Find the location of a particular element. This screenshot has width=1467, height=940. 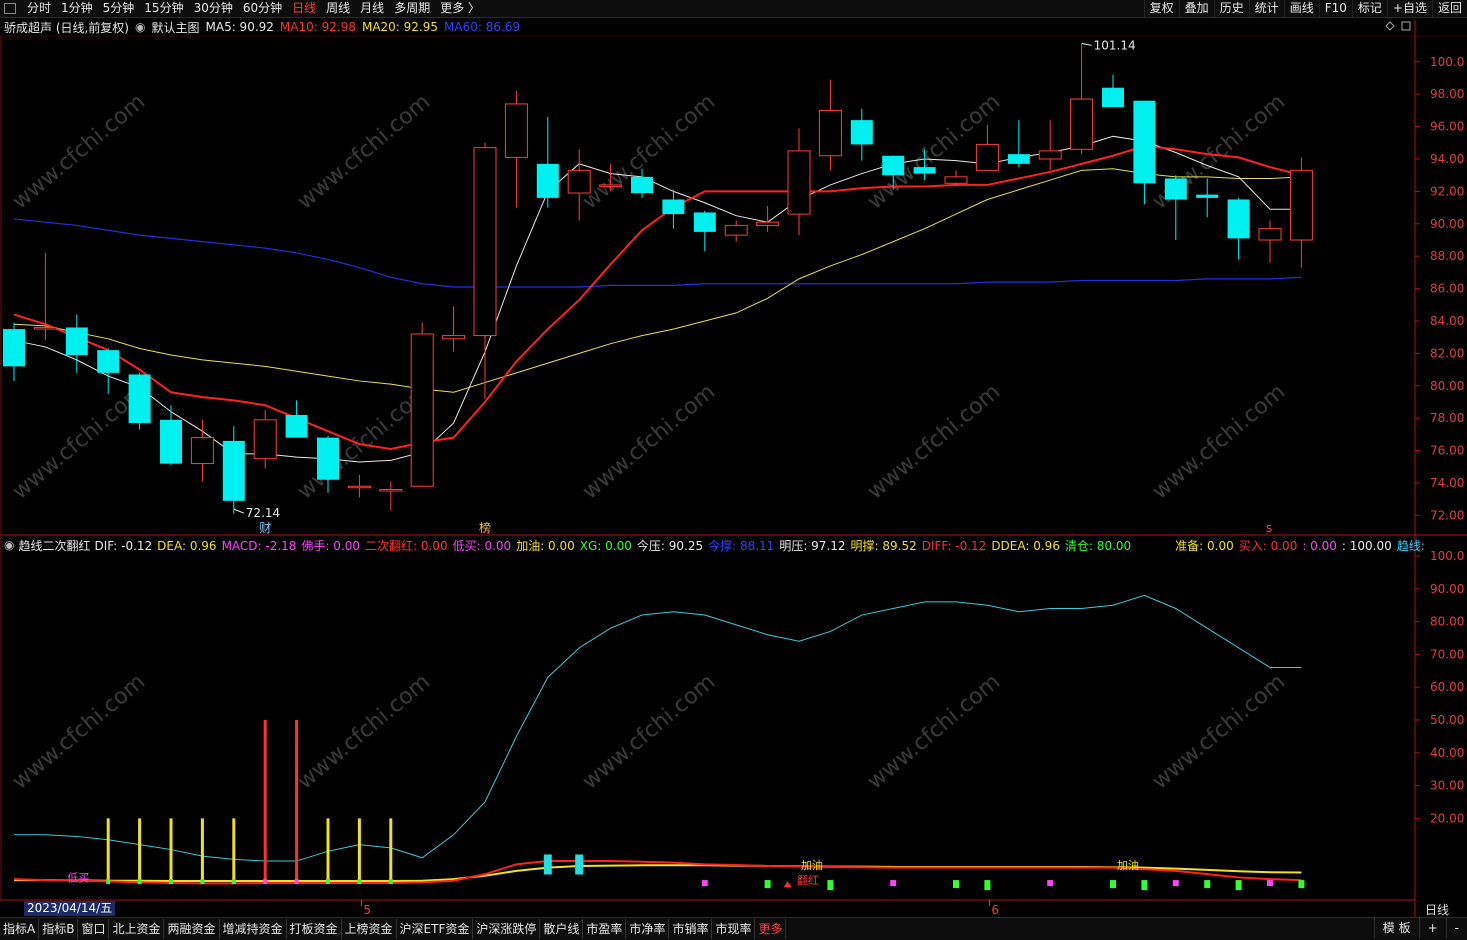

indicator-value-4: 二次翻红: 0.00 is located at coordinates (406, 545).